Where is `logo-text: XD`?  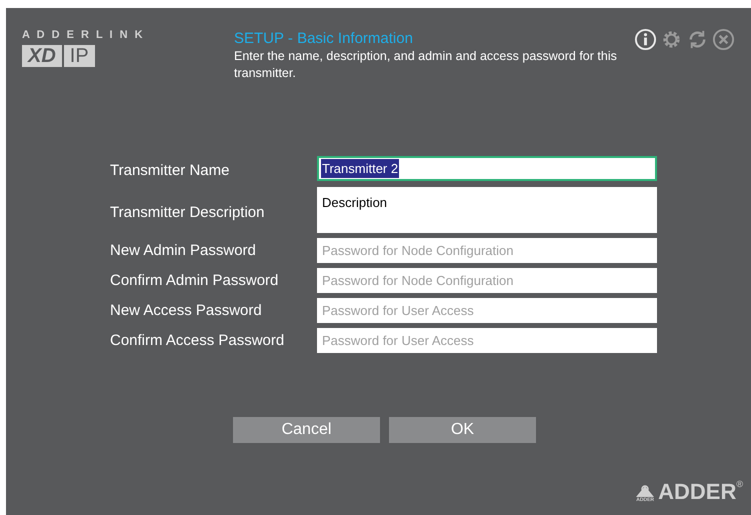
logo-text: XD is located at coordinates (42, 56).